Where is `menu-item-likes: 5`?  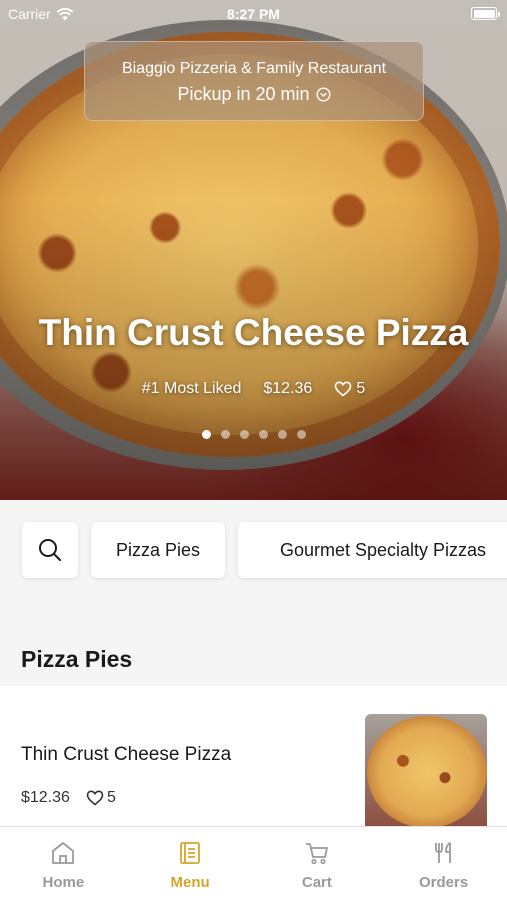 menu-item-likes: 5 is located at coordinates (101, 798).